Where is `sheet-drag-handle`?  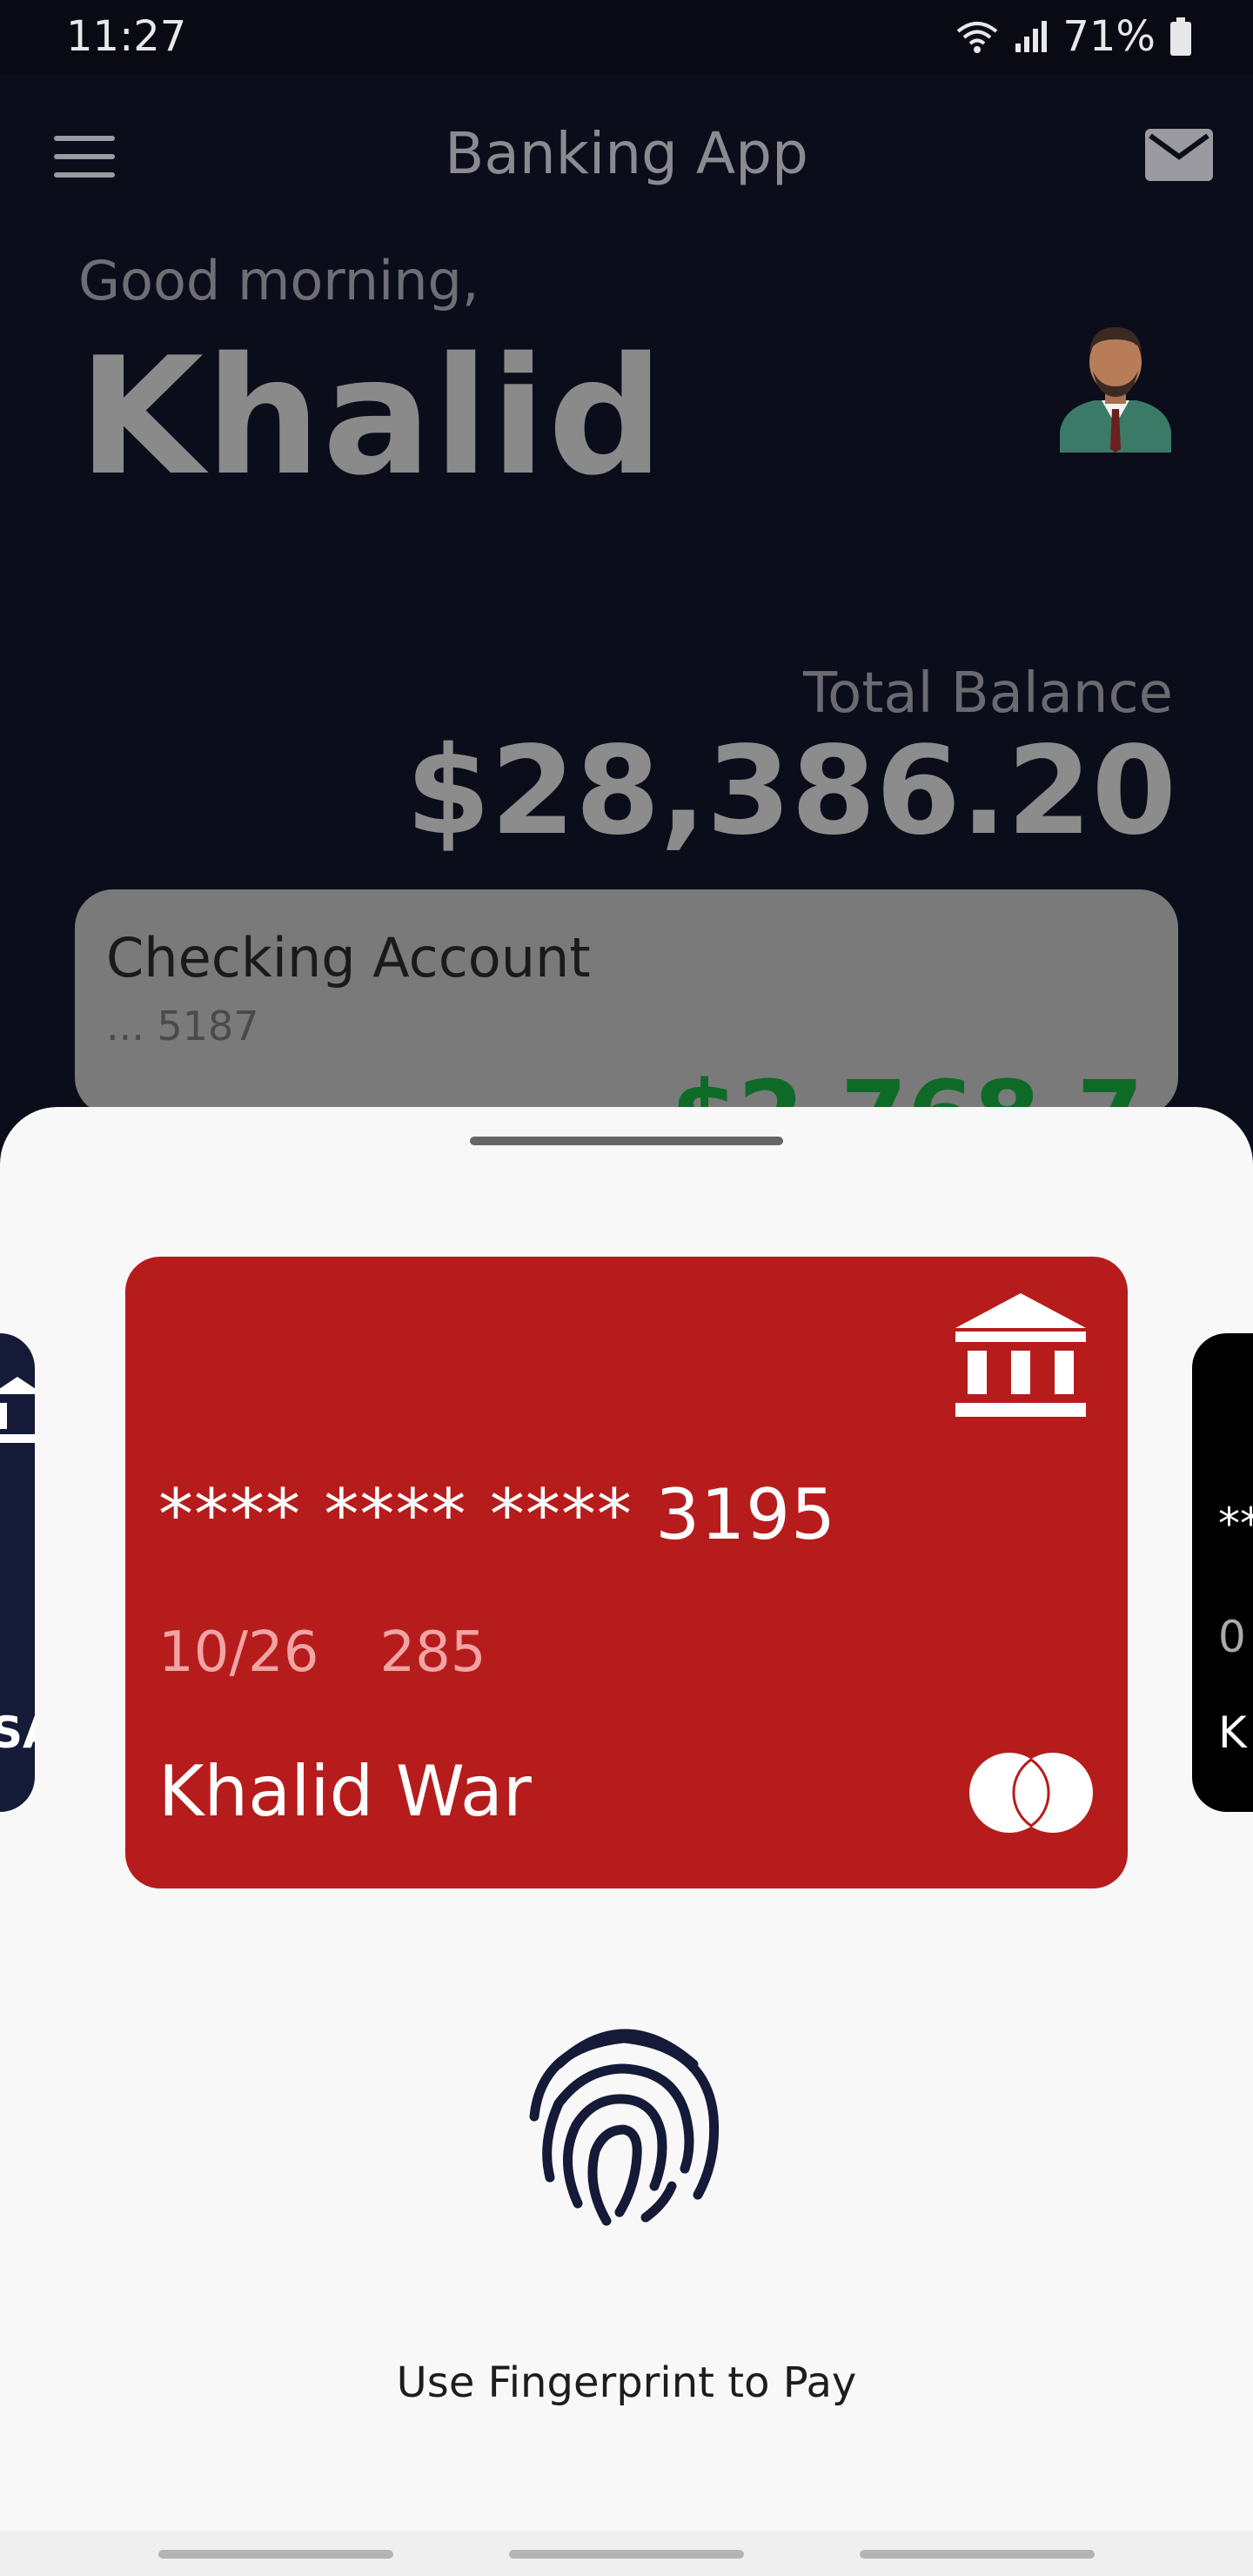
sheet-drag-handle is located at coordinates (626, 1141).